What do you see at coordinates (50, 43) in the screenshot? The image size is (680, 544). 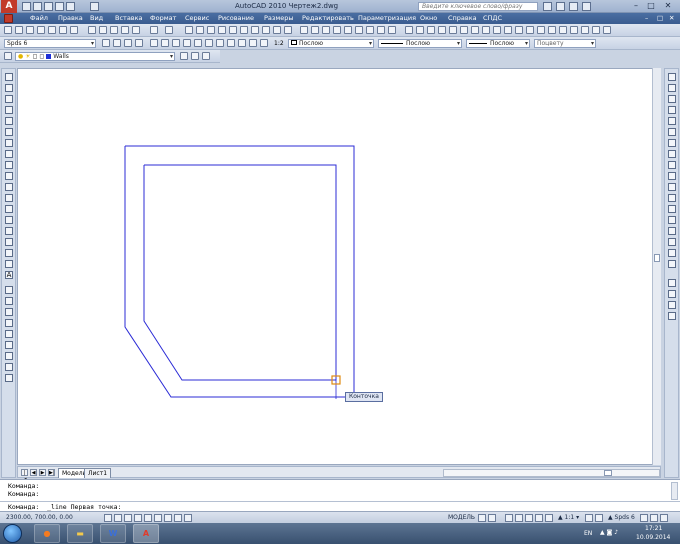 I see `text-style-combo: Spds 6` at bounding box center [50, 43].